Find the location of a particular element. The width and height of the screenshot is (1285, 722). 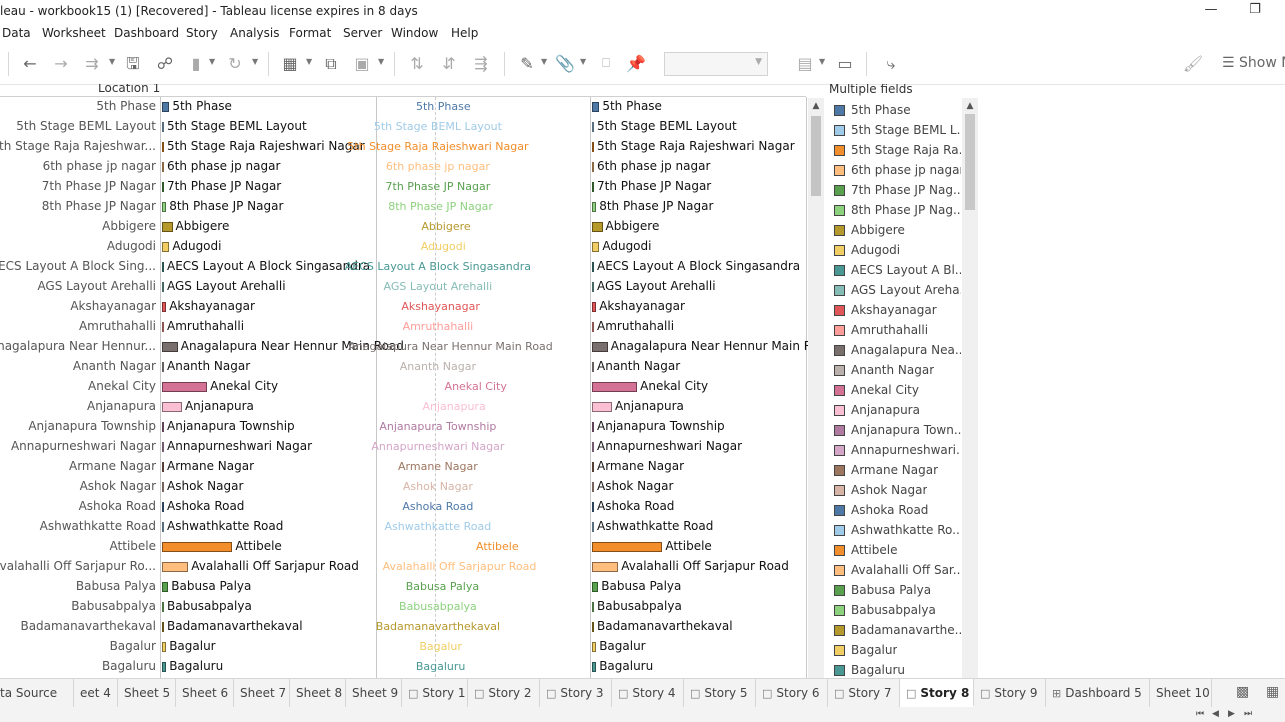

sheet-tab: Sheet 7 is located at coordinates (262, 693).